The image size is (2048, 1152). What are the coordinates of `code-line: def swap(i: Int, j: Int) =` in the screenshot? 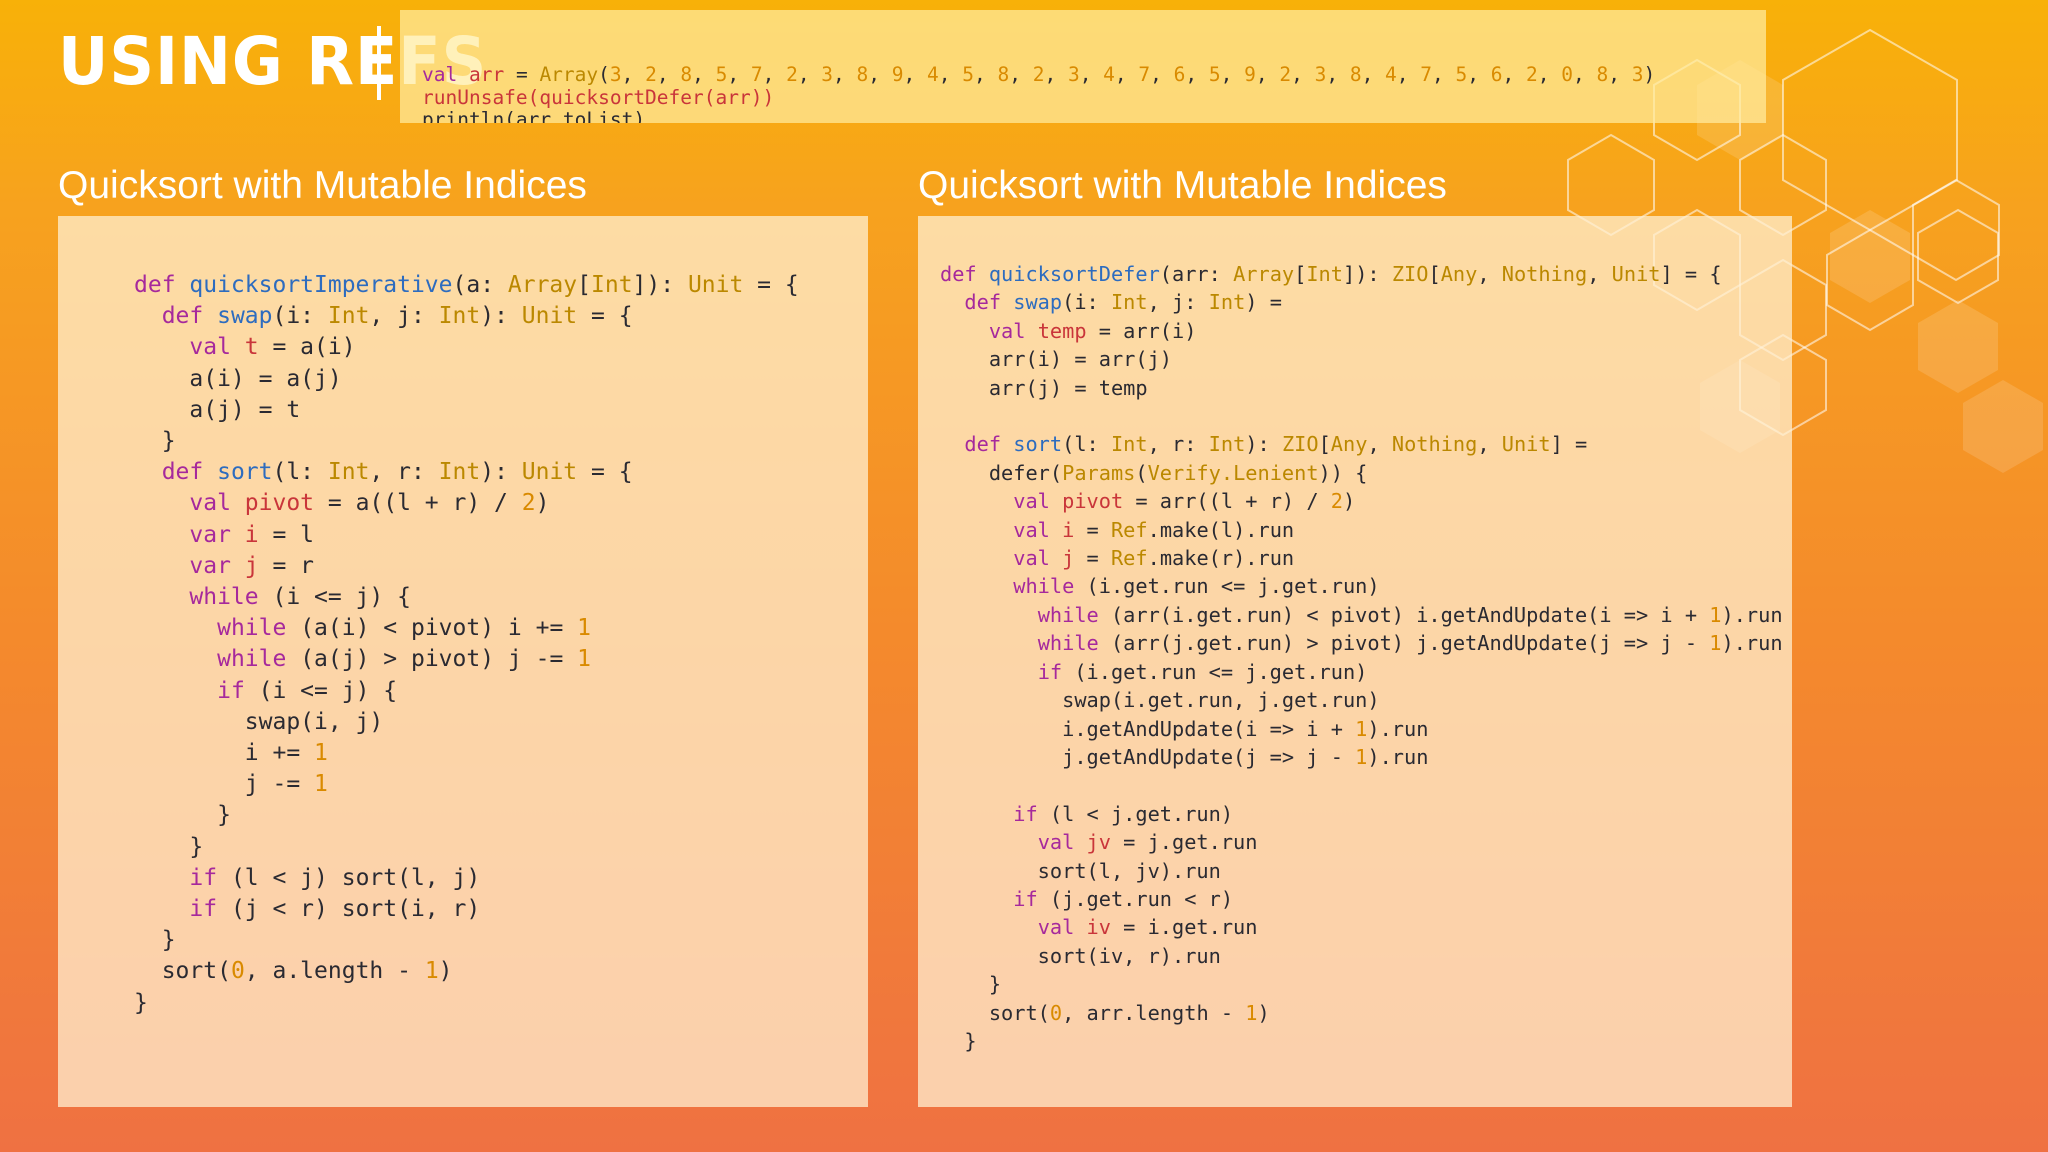 It's located at (1361, 302).